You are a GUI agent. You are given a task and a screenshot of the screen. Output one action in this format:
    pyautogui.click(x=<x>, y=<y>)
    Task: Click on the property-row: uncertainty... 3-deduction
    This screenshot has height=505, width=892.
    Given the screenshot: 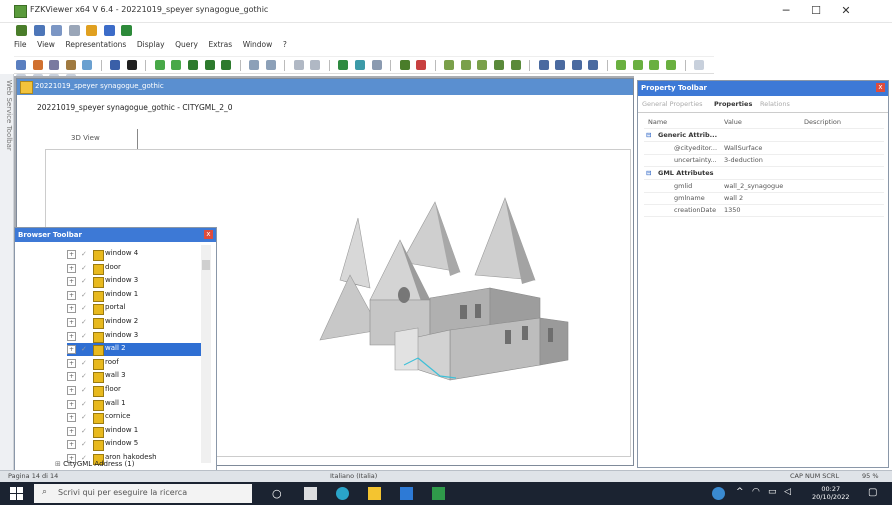 What is the action you would take?
    pyautogui.click(x=764, y=161)
    